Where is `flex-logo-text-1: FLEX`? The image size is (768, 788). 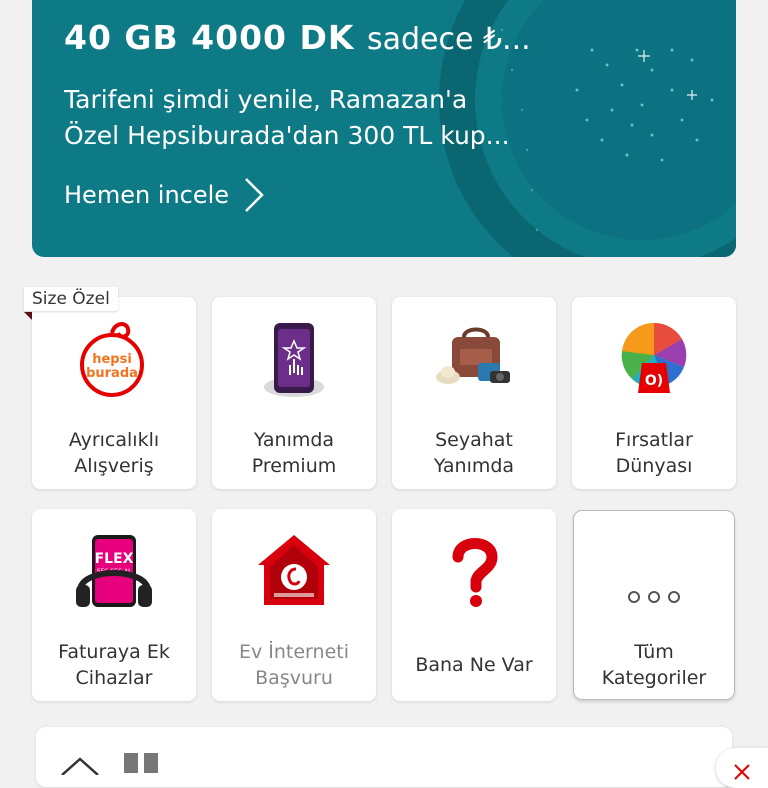
flex-logo-text-1: FLEX is located at coordinates (114, 559).